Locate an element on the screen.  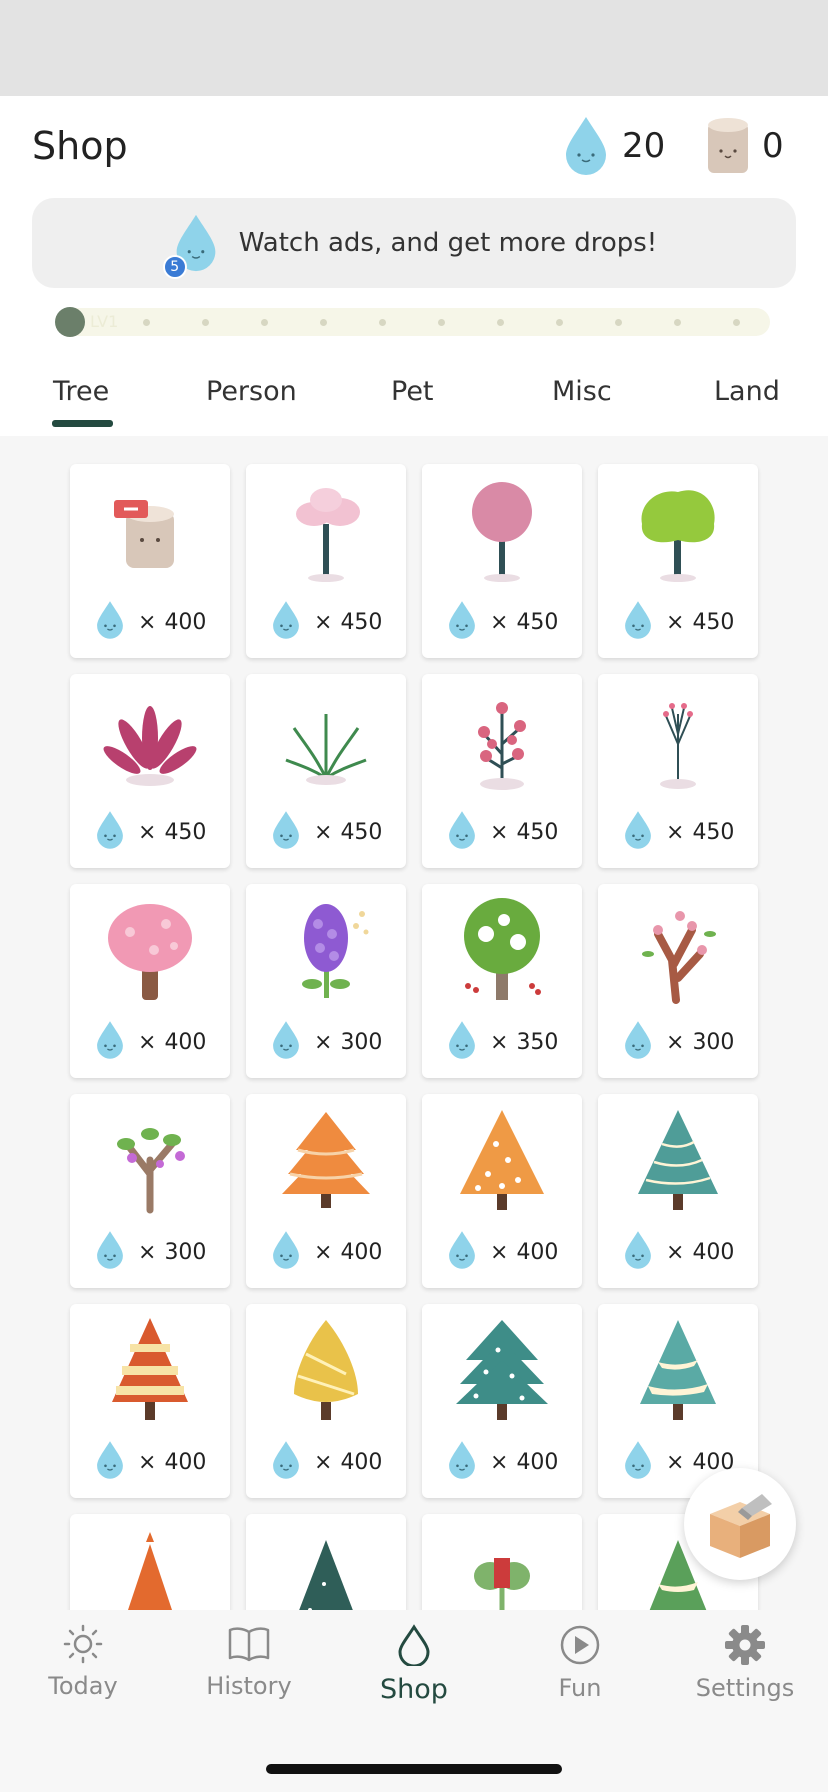
red-striped-pine-image is located at coordinates (150, 1369).